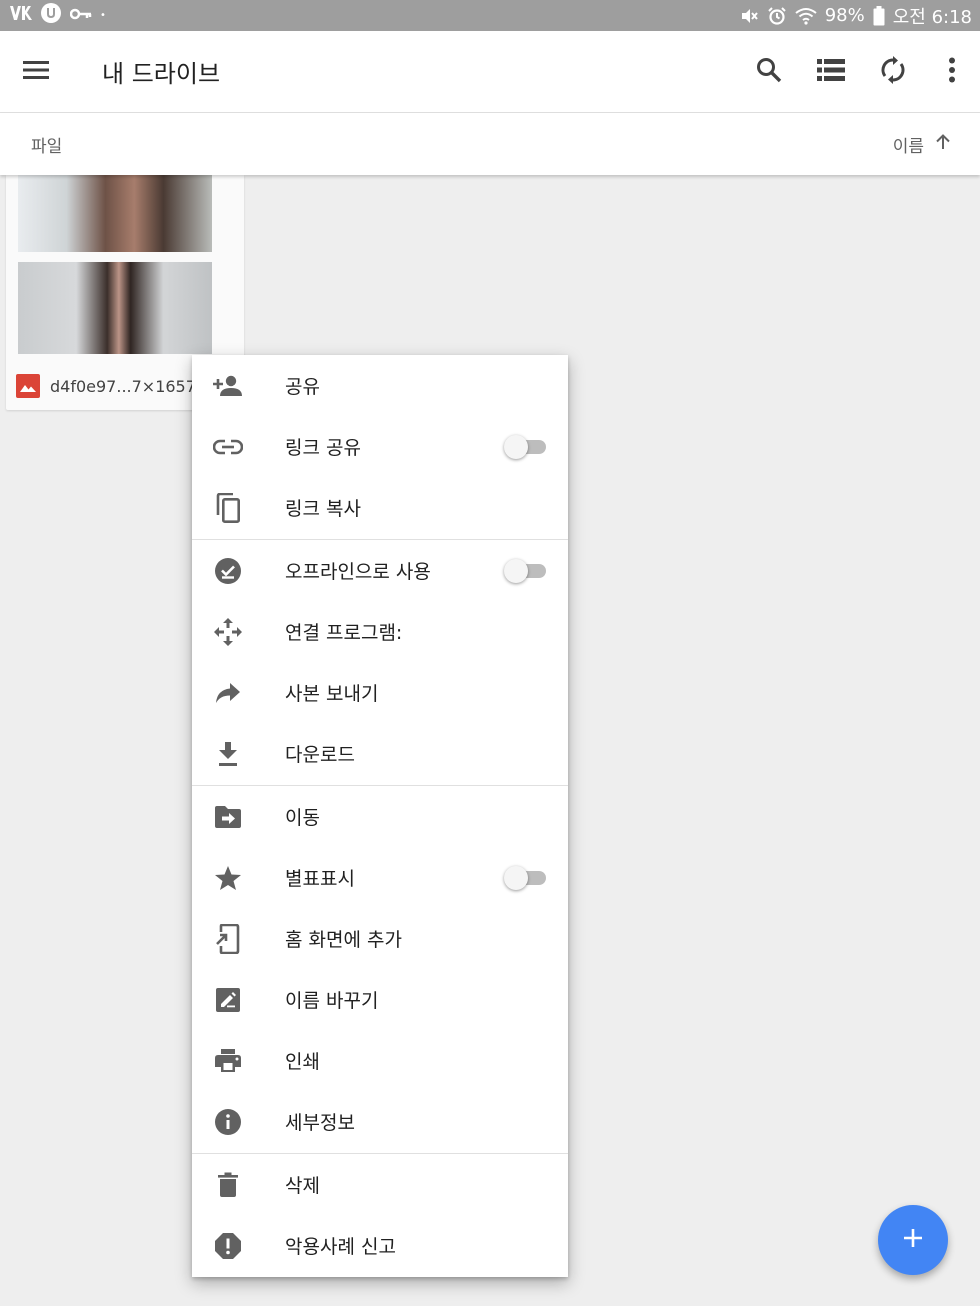 The image size is (980, 1306). I want to click on print-icon, so click(228, 1061).